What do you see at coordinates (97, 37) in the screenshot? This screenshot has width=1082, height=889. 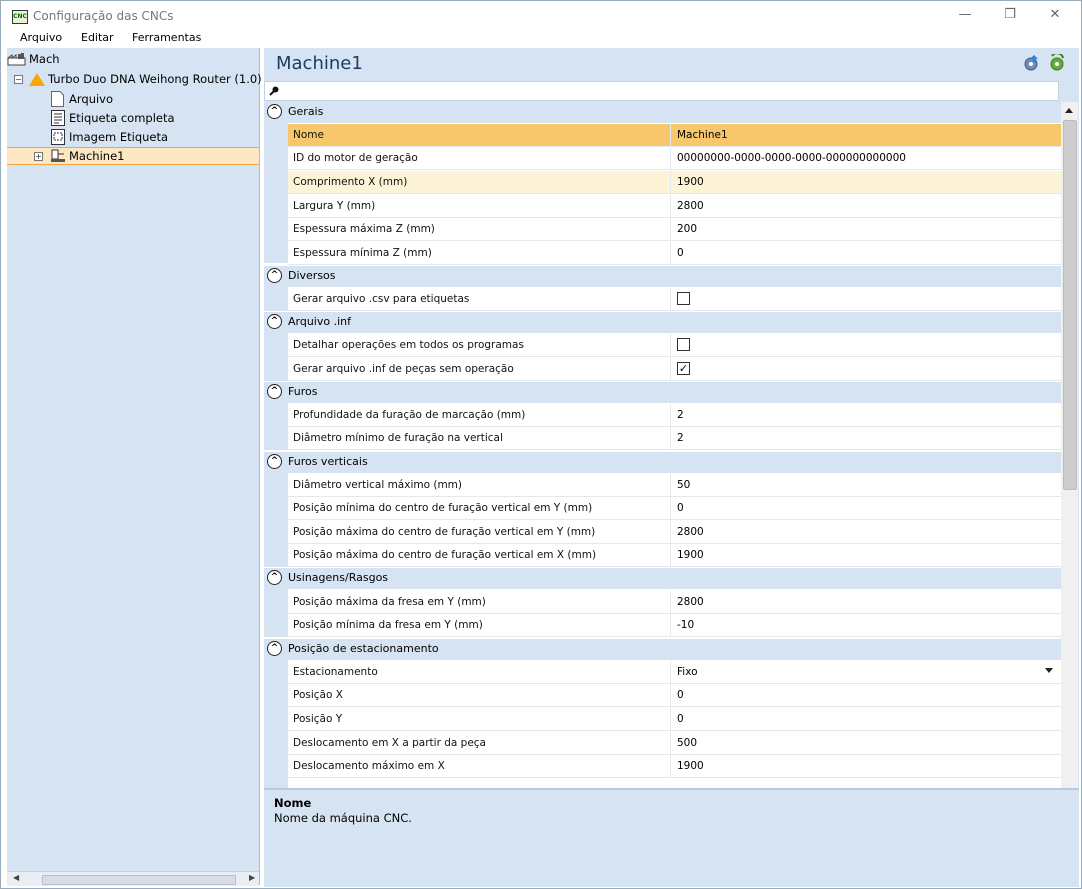 I see `menu-editar: Editar` at bounding box center [97, 37].